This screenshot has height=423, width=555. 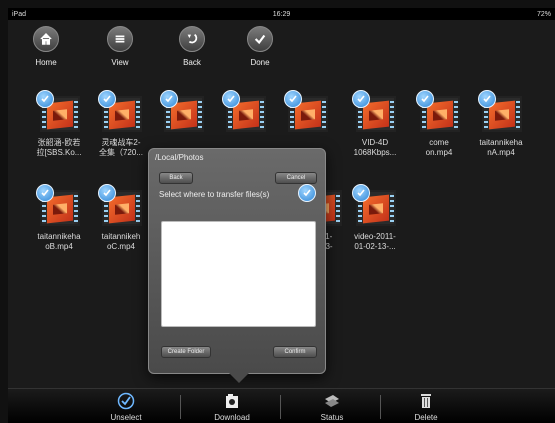 I want to click on status-bar: iPad 16:29 72%, so click(x=281, y=14).